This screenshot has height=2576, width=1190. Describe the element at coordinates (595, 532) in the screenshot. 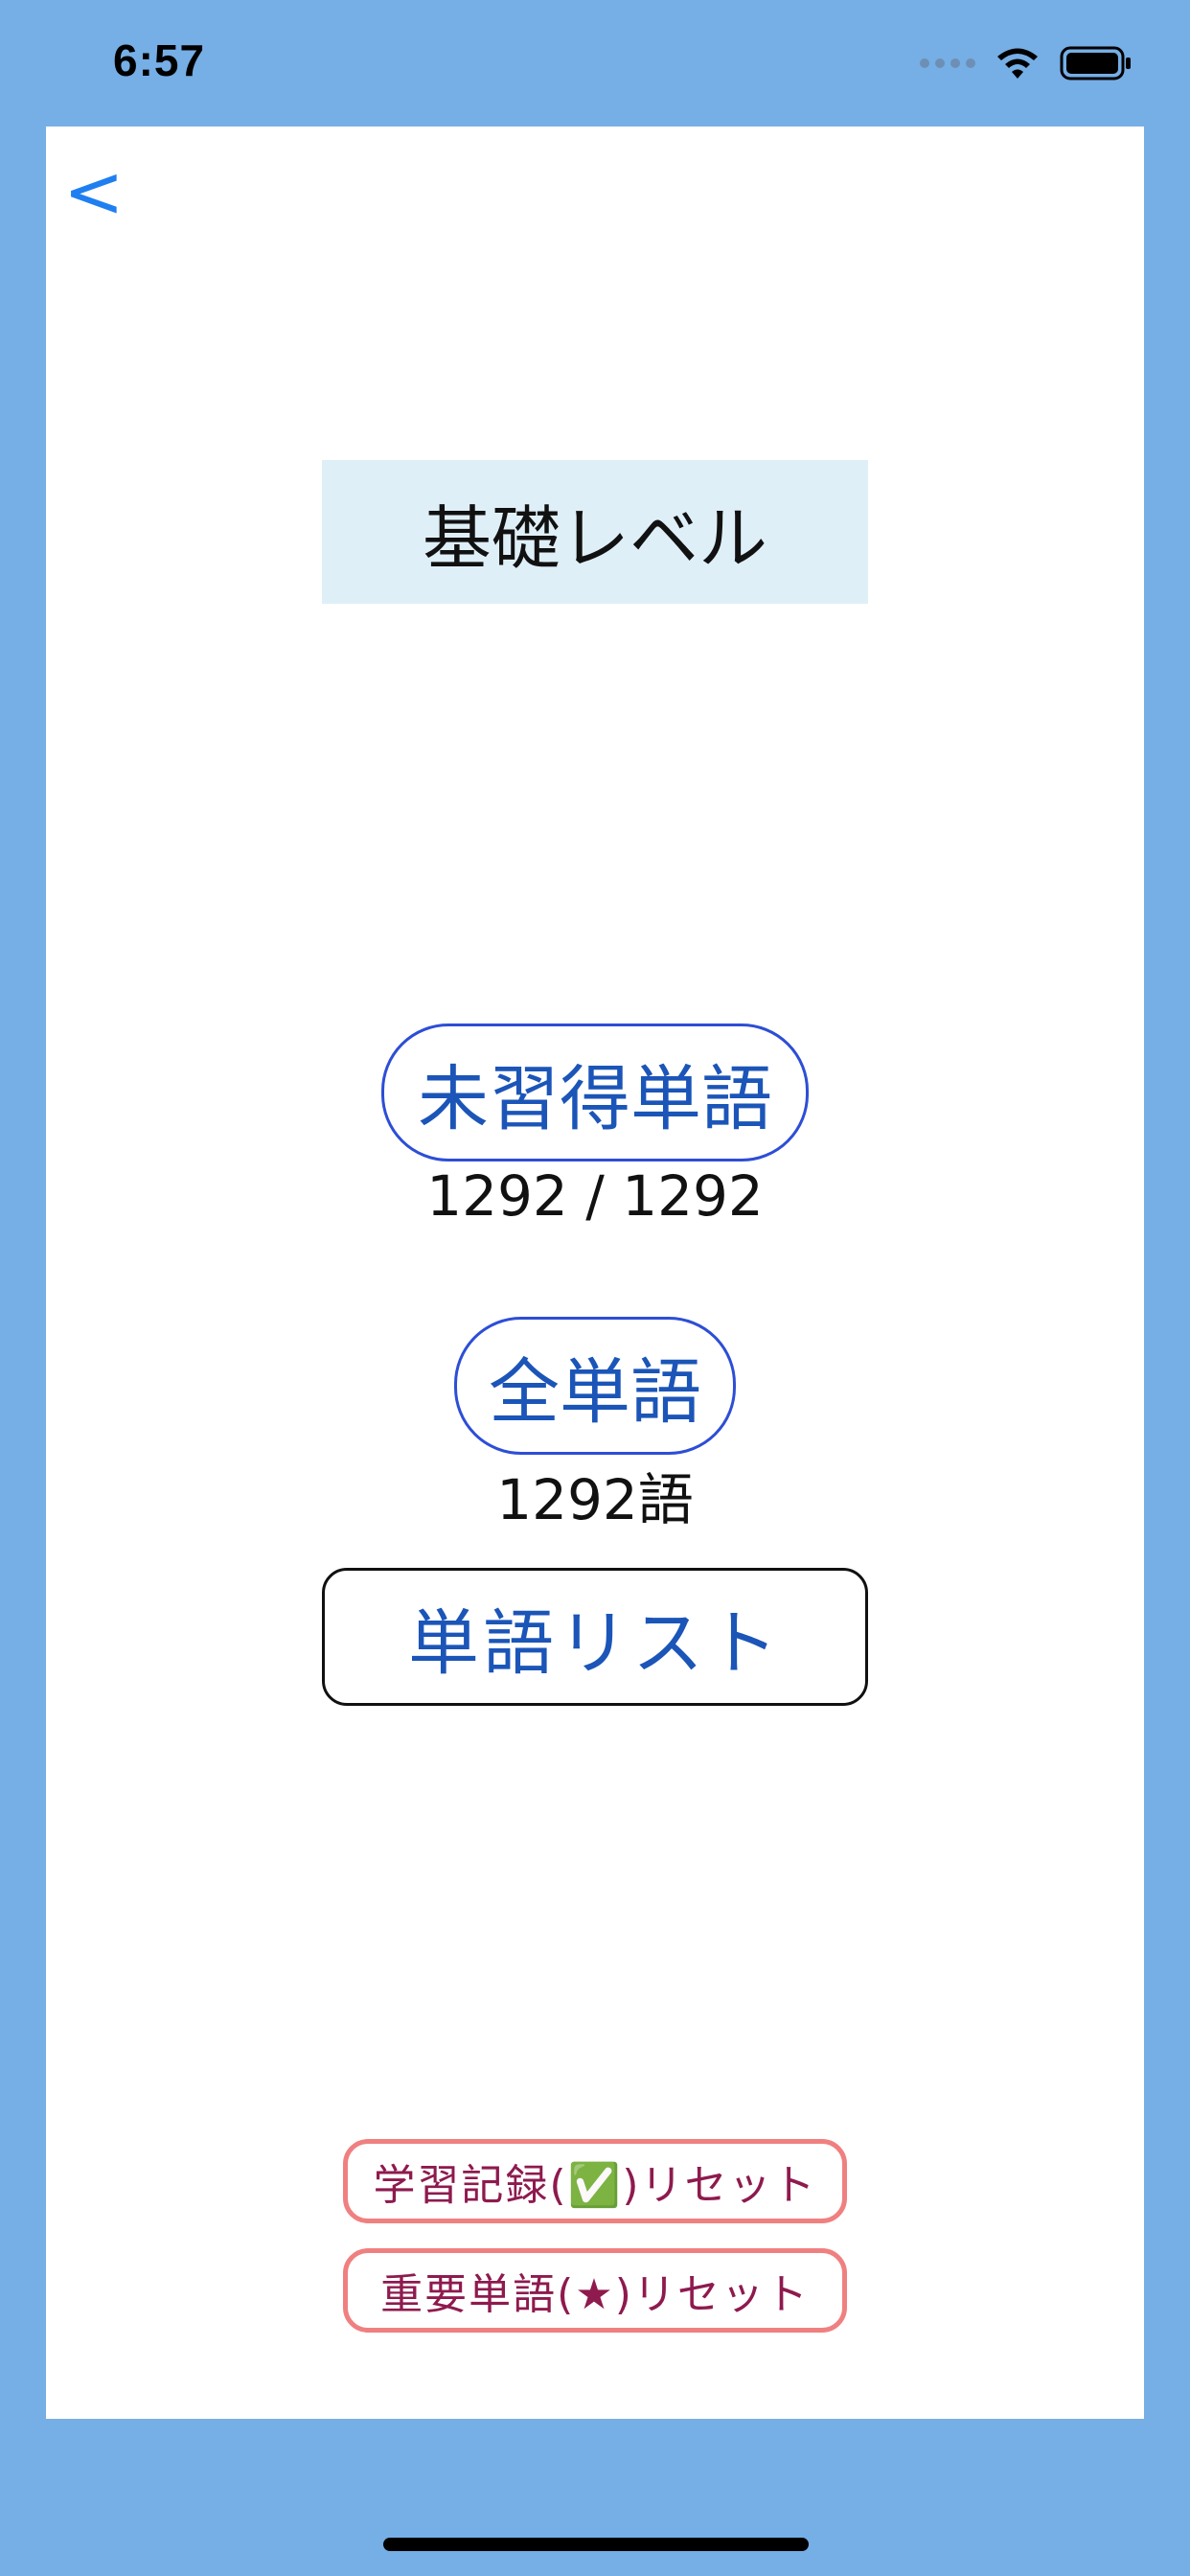

I see `page-title: 基礎レベル` at that location.